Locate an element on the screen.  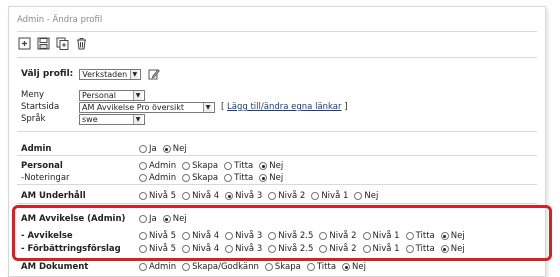
new-icon is located at coordinates (24, 43).